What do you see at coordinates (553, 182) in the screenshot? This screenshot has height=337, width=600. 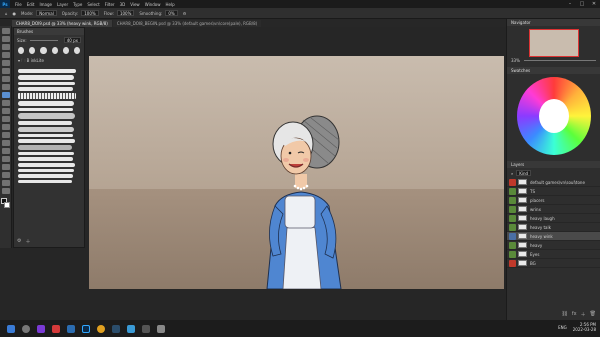 I see `layer-row: default games\vn\soul\tone` at bounding box center [553, 182].